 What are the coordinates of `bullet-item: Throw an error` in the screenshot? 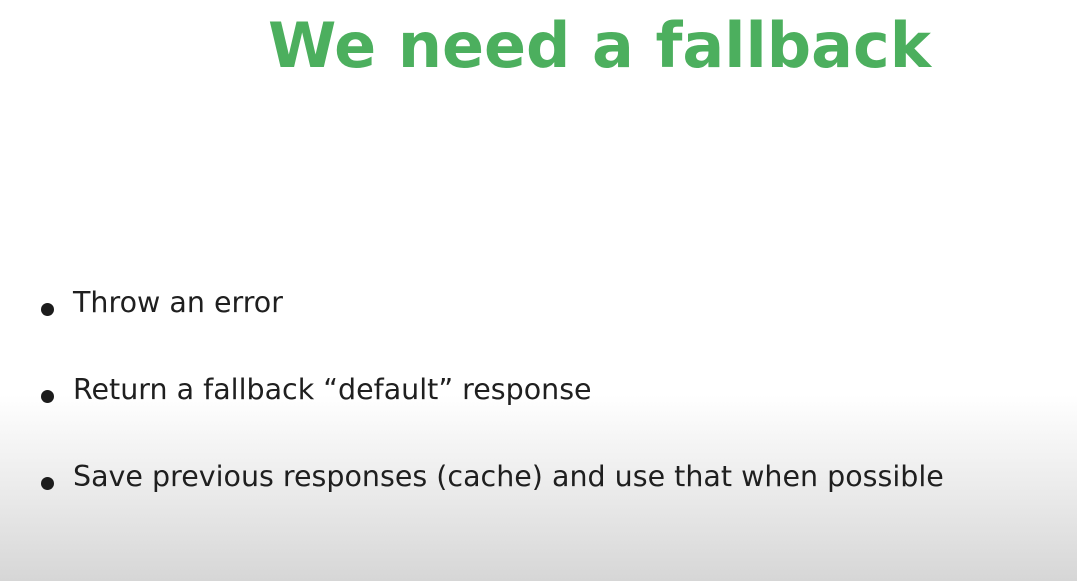 It's located at (540, 303).